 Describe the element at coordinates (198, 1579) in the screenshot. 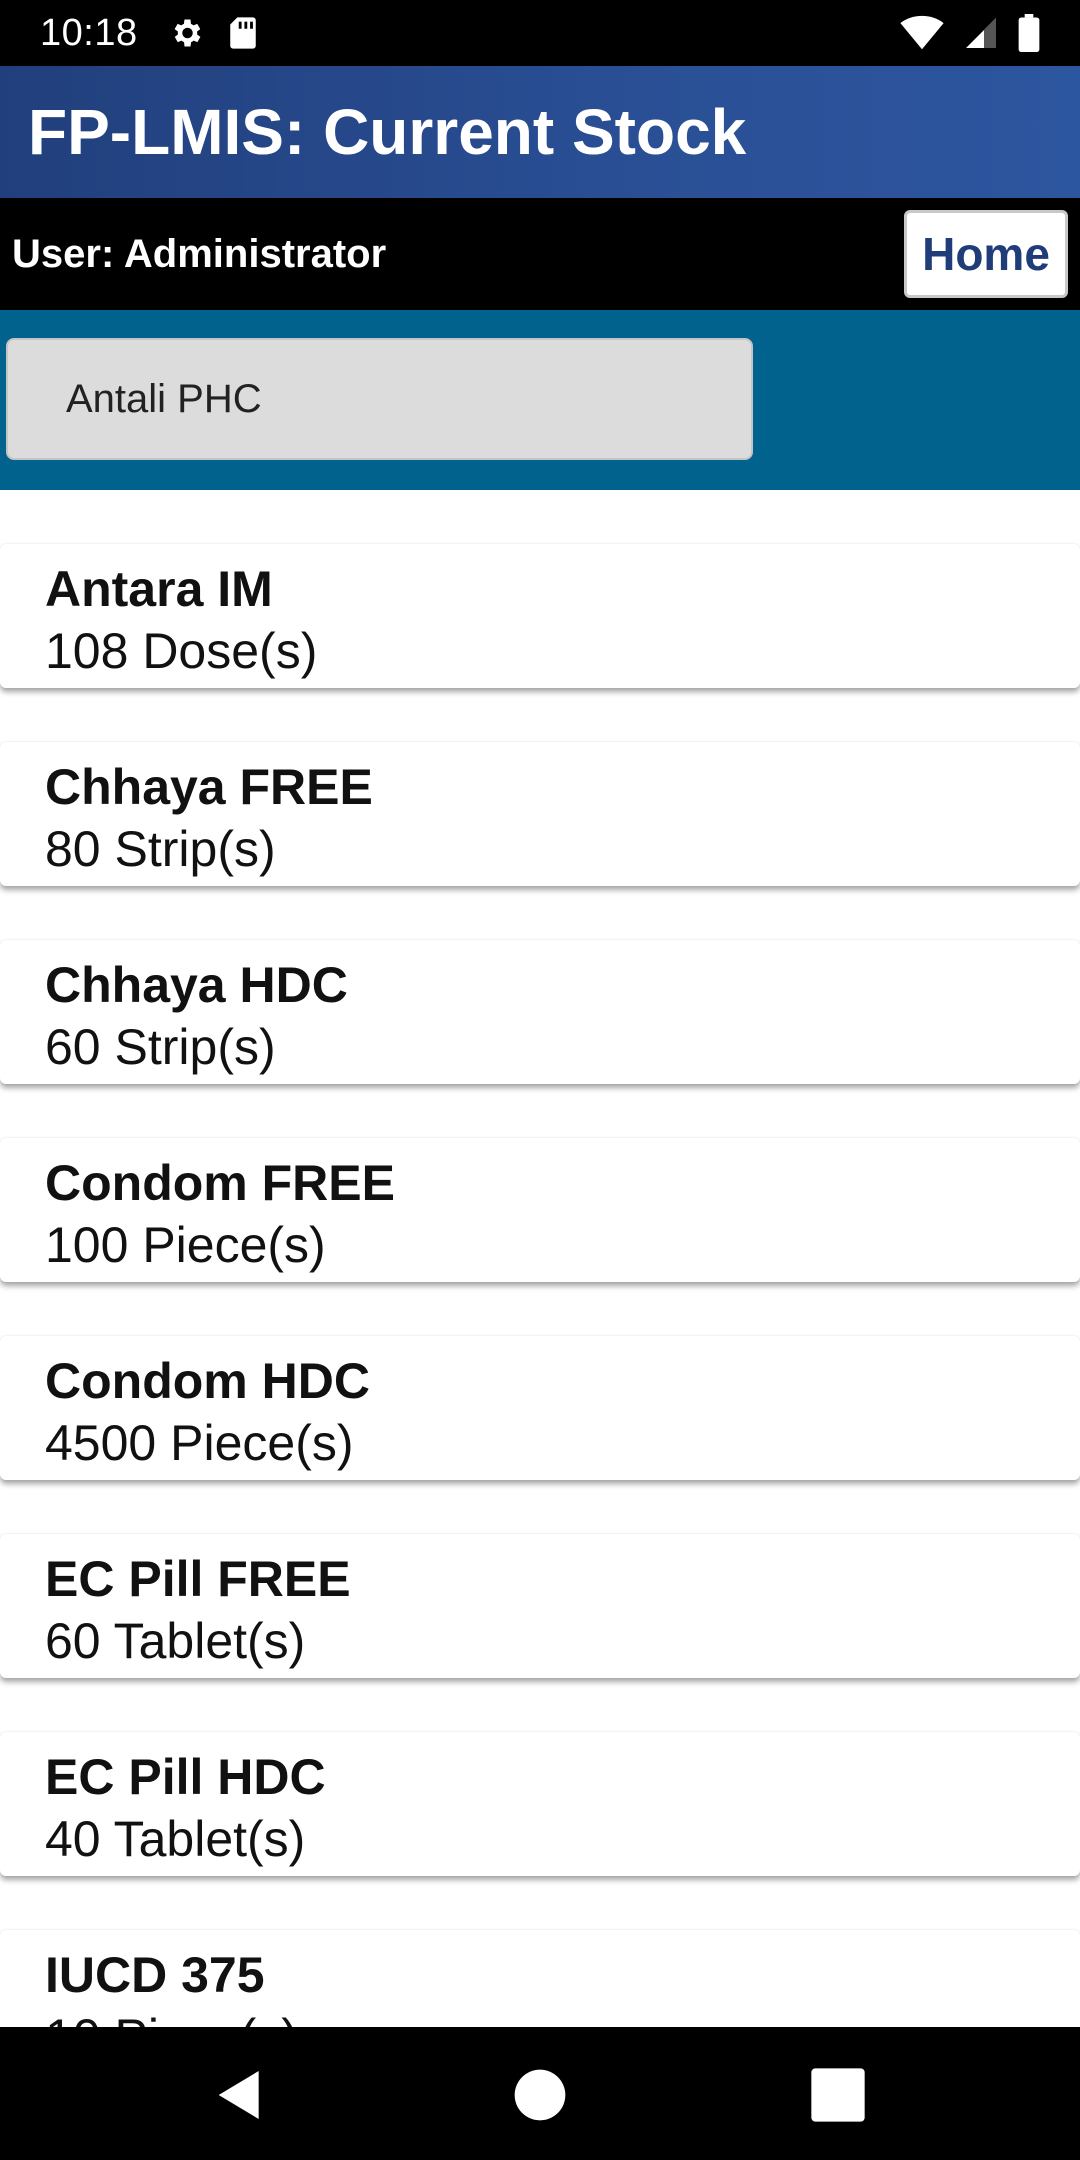

I see `item-name: EC Pill FREE` at that location.